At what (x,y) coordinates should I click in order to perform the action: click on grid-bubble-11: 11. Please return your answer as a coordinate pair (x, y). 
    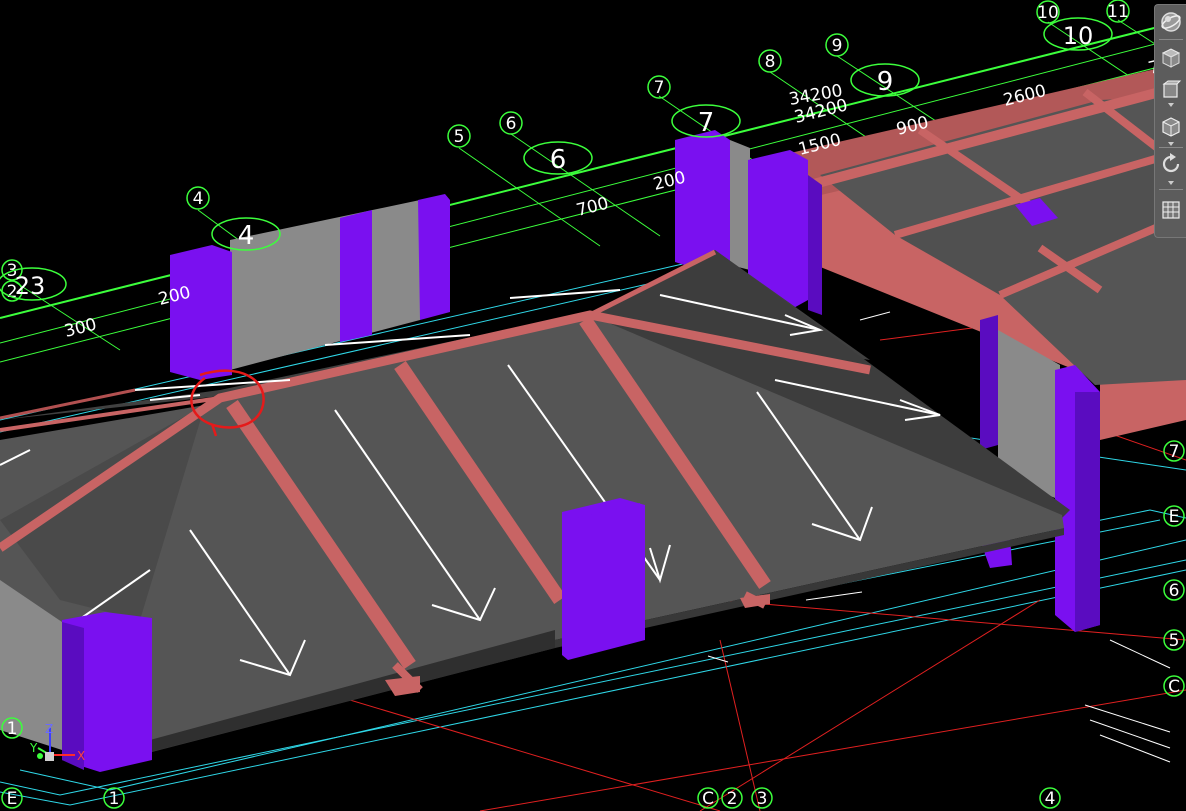
    Looking at the image, I should click on (1118, 11).